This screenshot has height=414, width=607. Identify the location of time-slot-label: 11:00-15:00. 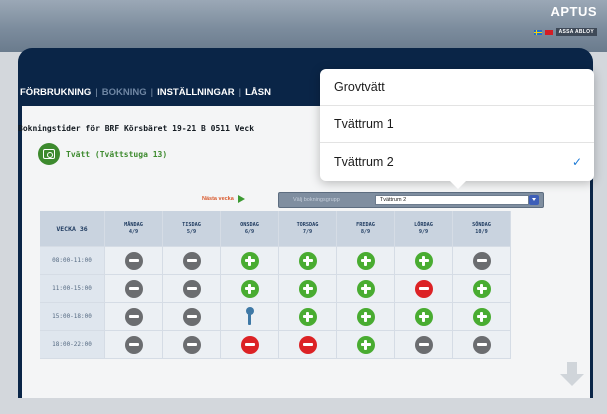
(72, 289).